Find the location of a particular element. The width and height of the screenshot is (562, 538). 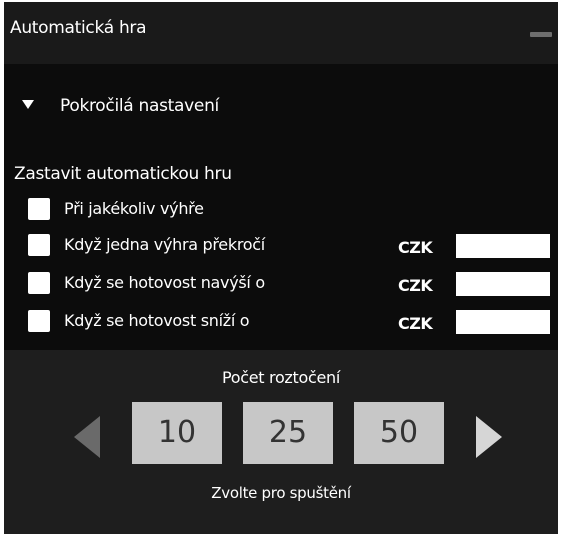

minimize-icon is located at coordinates (541, 34).